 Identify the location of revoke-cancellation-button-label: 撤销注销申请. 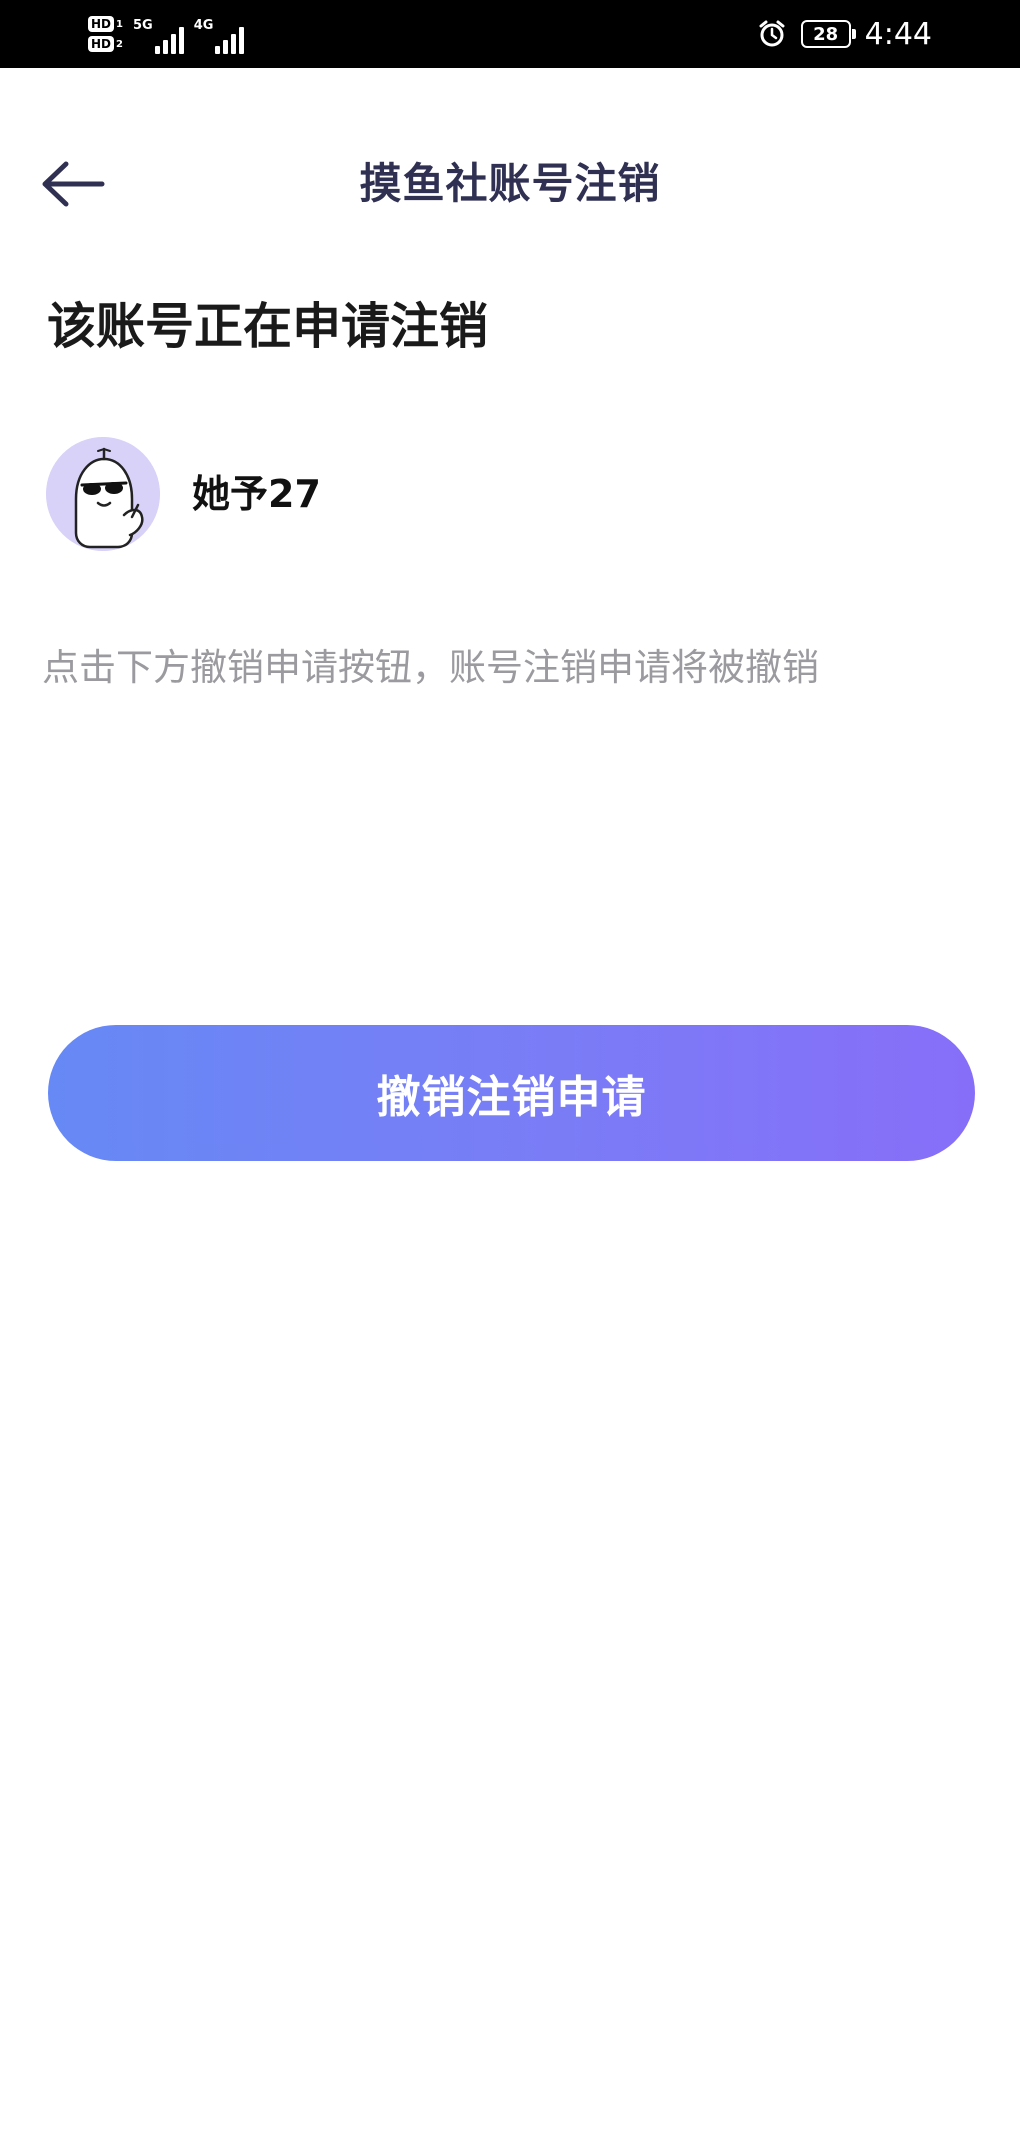
(511, 1097).